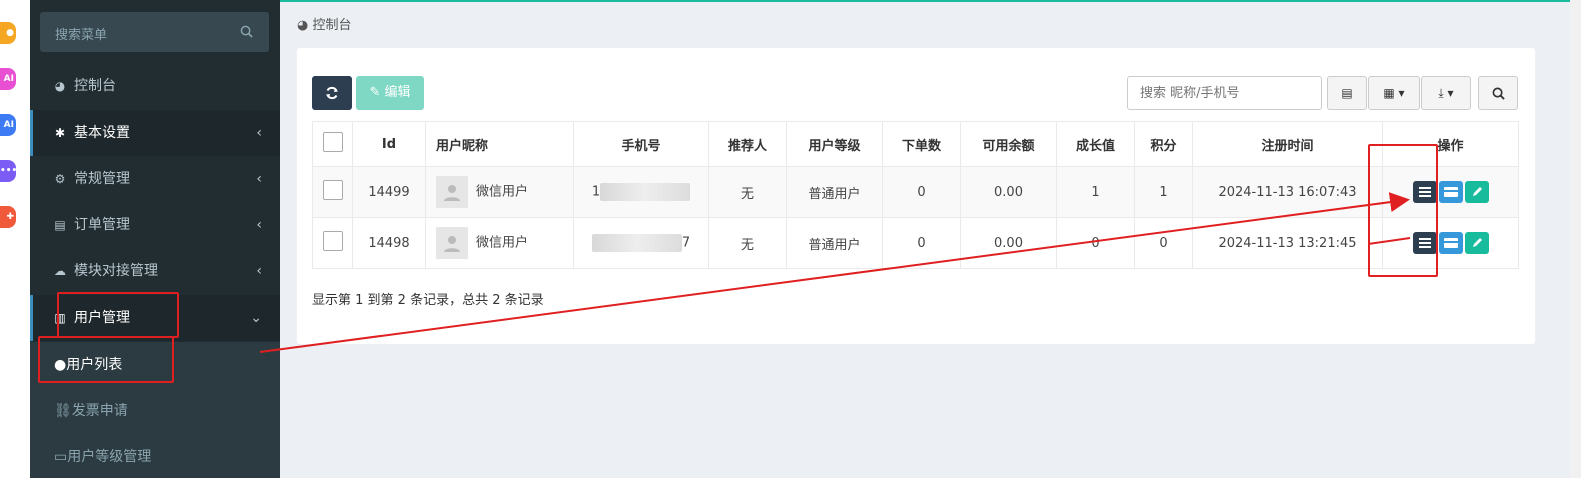 Image resolution: width=1581 pixels, height=478 pixels. What do you see at coordinates (61, 457) in the screenshot?
I see `id-card-icon: ▭` at bounding box center [61, 457].